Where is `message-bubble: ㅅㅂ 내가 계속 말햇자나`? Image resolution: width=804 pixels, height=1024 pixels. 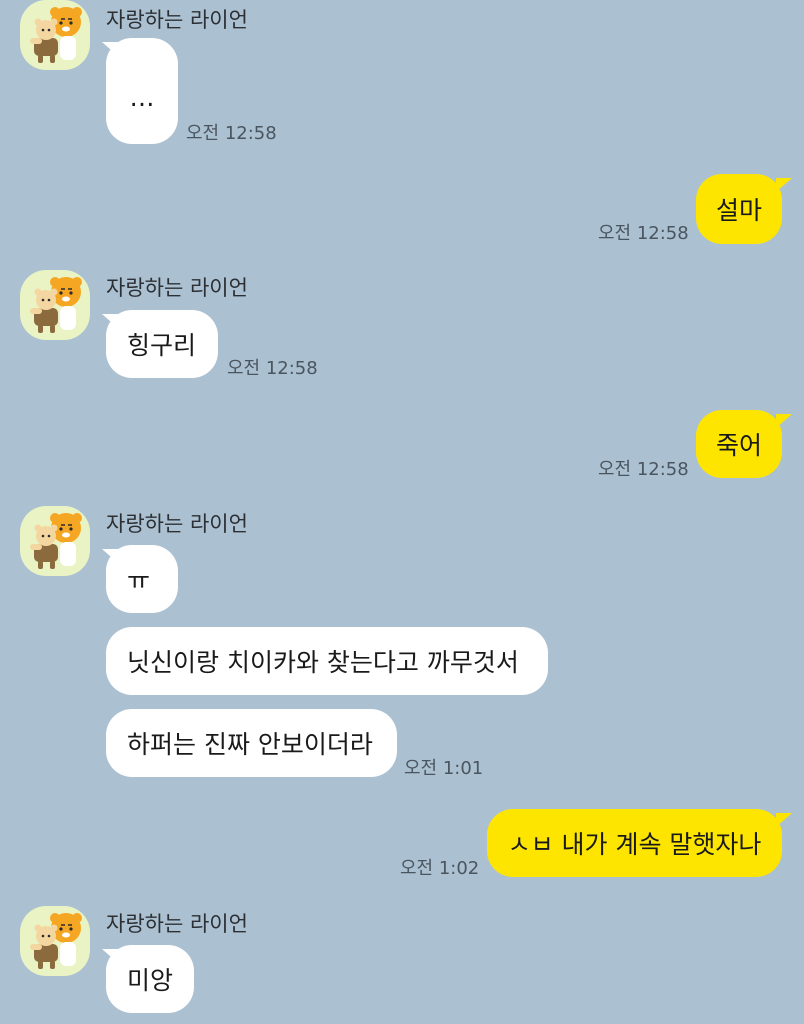 message-bubble: ㅅㅂ 내가 계속 말햇자나 is located at coordinates (634, 843).